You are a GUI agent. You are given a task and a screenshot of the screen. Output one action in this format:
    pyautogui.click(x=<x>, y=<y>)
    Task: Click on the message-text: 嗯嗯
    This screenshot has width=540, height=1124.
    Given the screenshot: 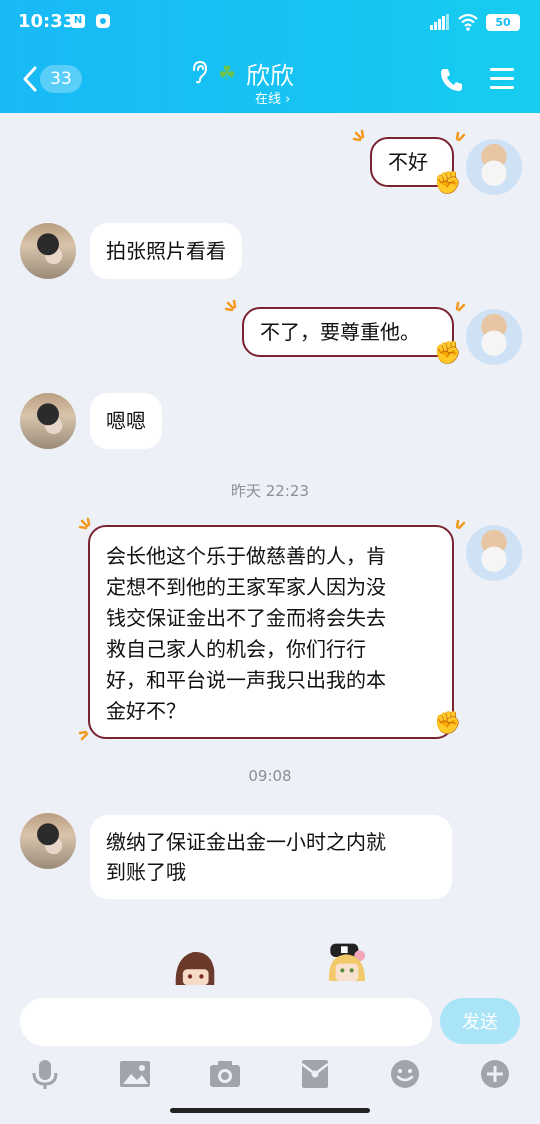 What is the action you would take?
    pyautogui.click(x=126, y=421)
    